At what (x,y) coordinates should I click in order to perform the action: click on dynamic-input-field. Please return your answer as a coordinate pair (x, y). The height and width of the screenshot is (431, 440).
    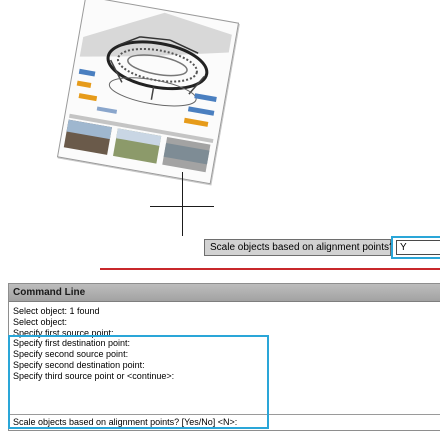
    Looking at the image, I should click on (418, 247).